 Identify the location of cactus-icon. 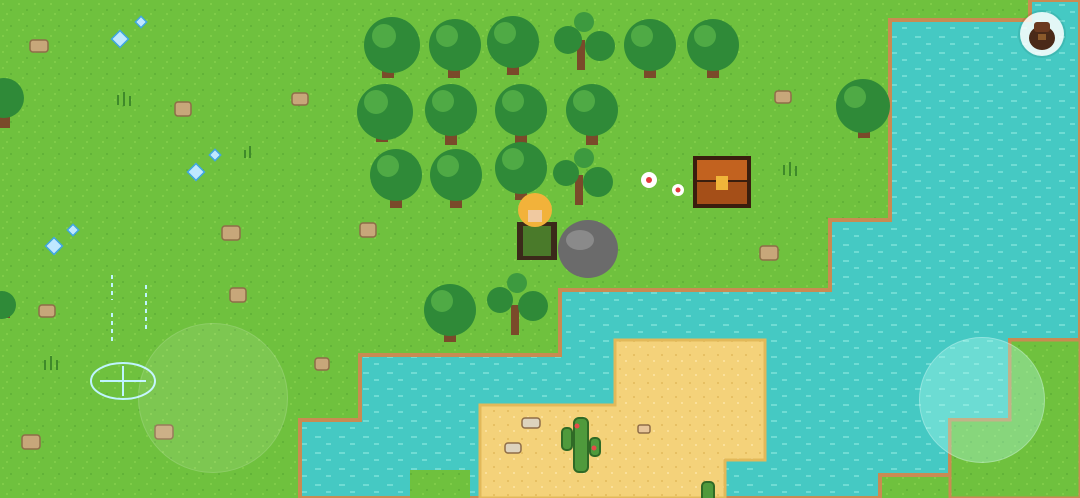
(708, 489).